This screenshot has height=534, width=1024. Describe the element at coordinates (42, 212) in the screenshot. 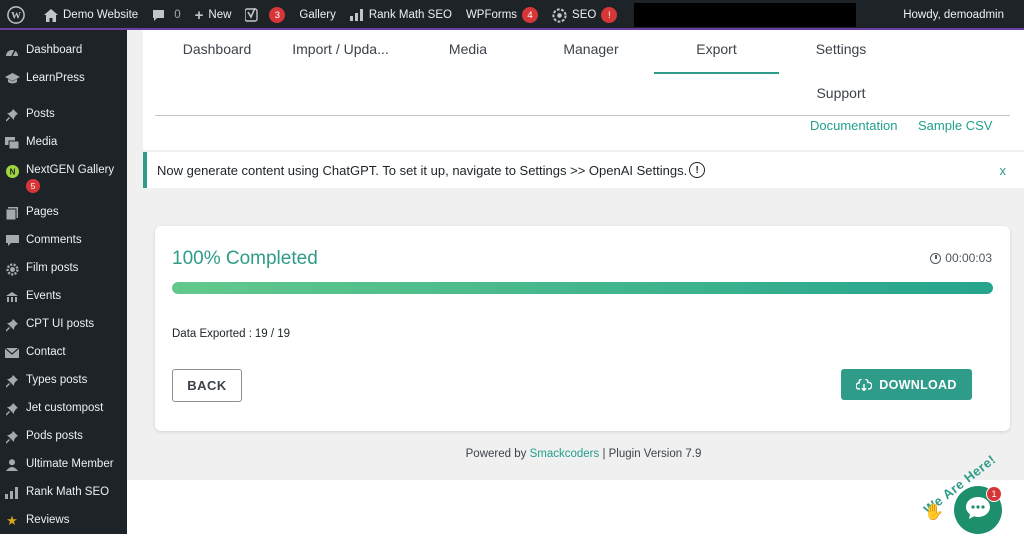

I see `sidebar-item-label: Pages` at that location.